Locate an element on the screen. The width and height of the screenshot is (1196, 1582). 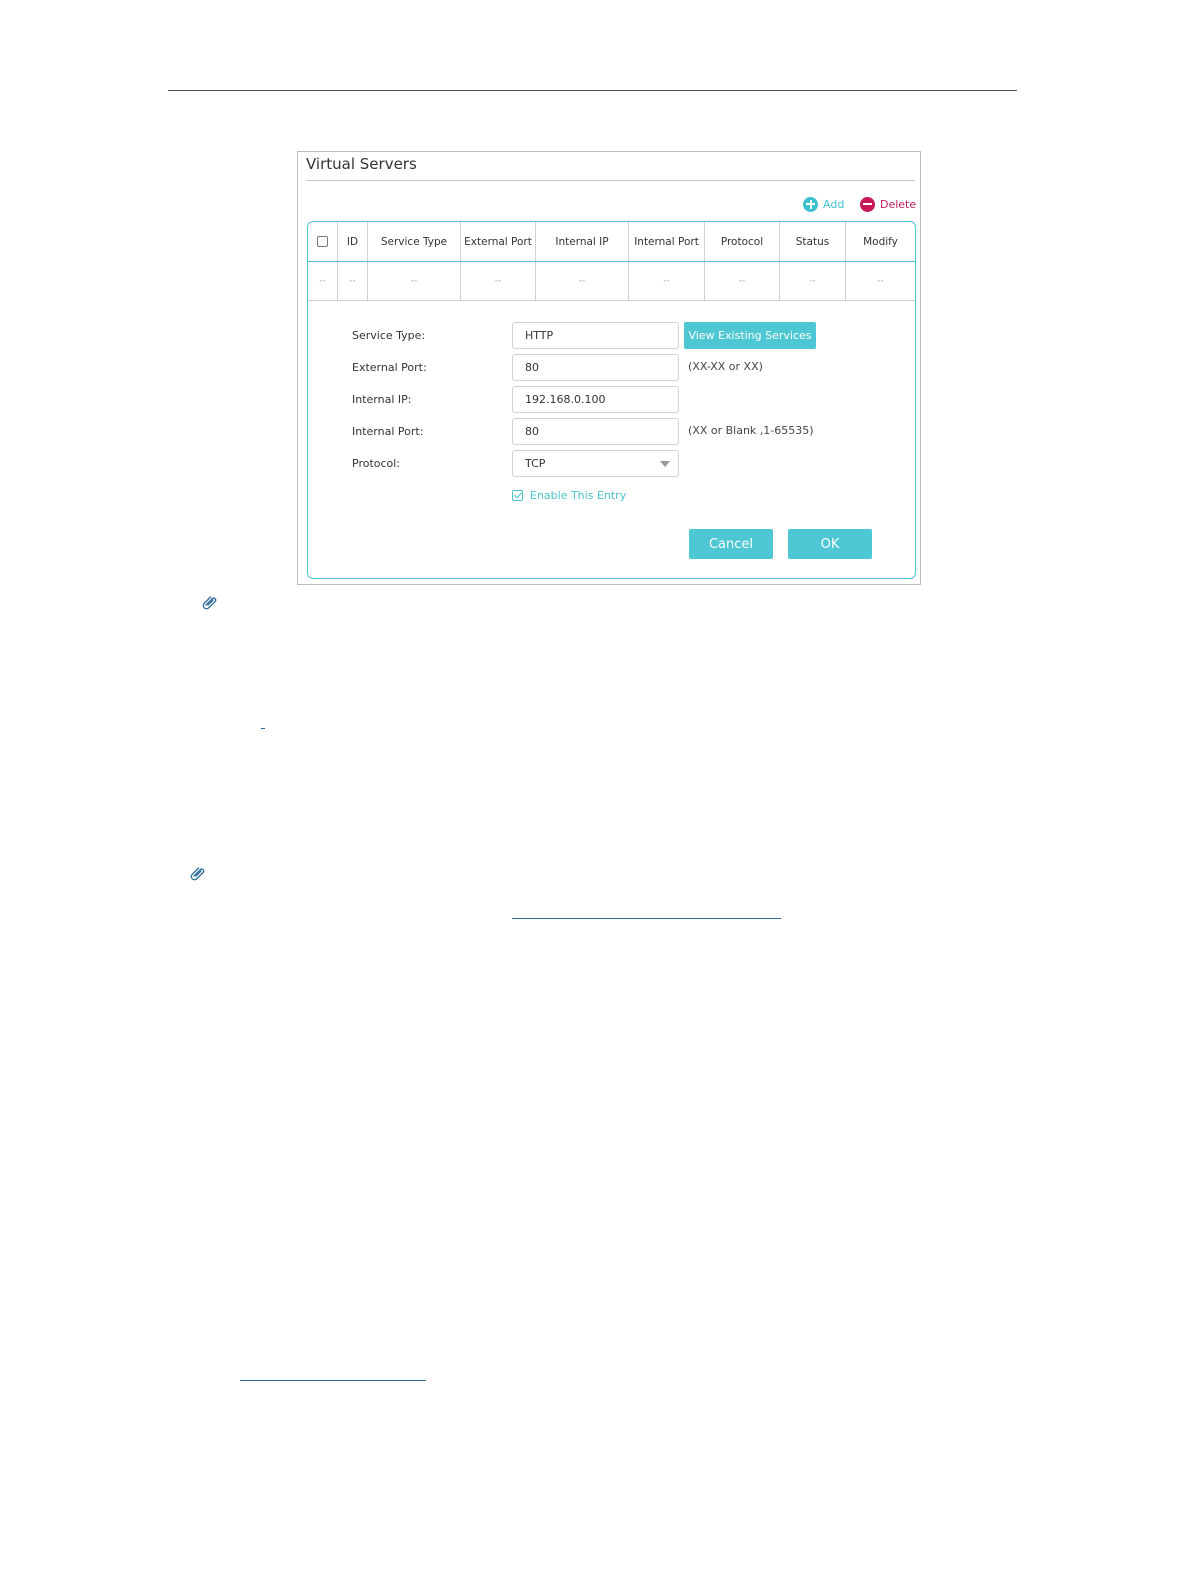
internal-ip-input: 192.168.0.100 is located at coordinates (595, 399).